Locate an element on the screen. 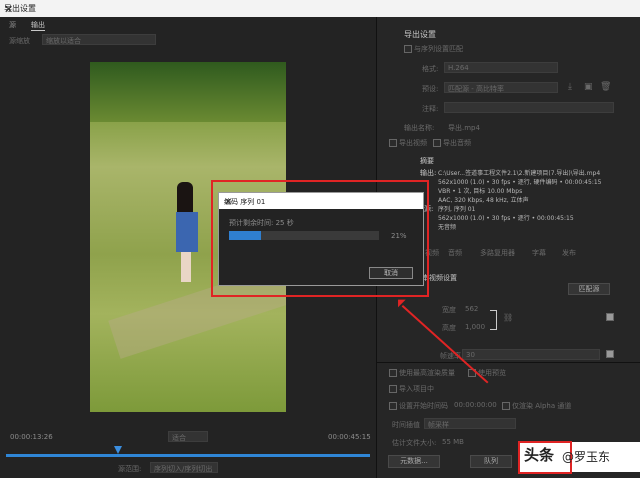  export-video-checkbox is located at coordinates (393, 143).